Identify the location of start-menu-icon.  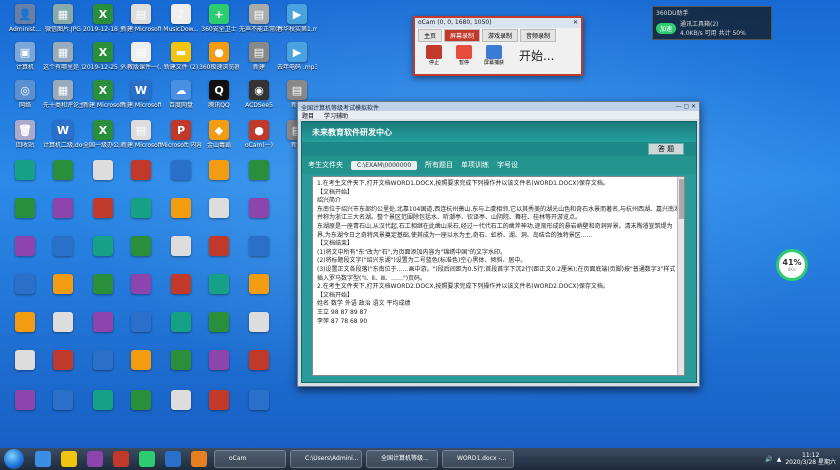
(14, 459).